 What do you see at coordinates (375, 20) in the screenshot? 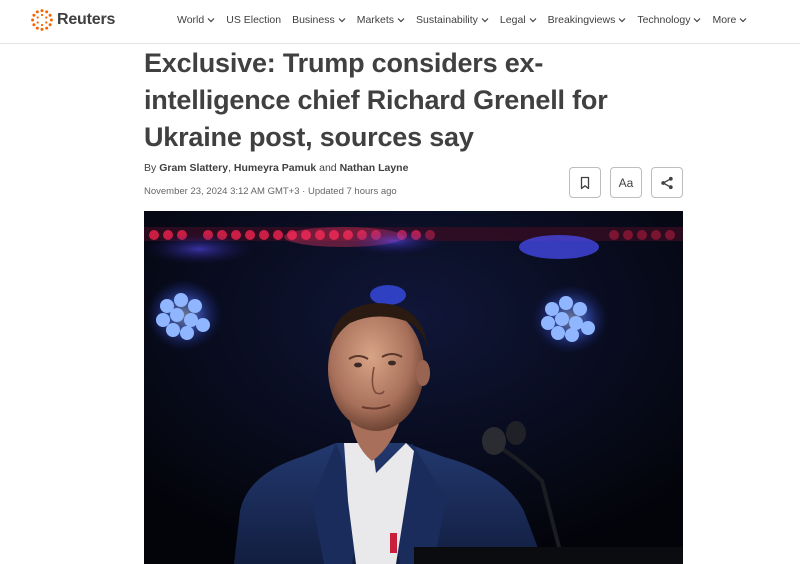
I see `nav-item-label: Markets` at bounding box center [375, 20].